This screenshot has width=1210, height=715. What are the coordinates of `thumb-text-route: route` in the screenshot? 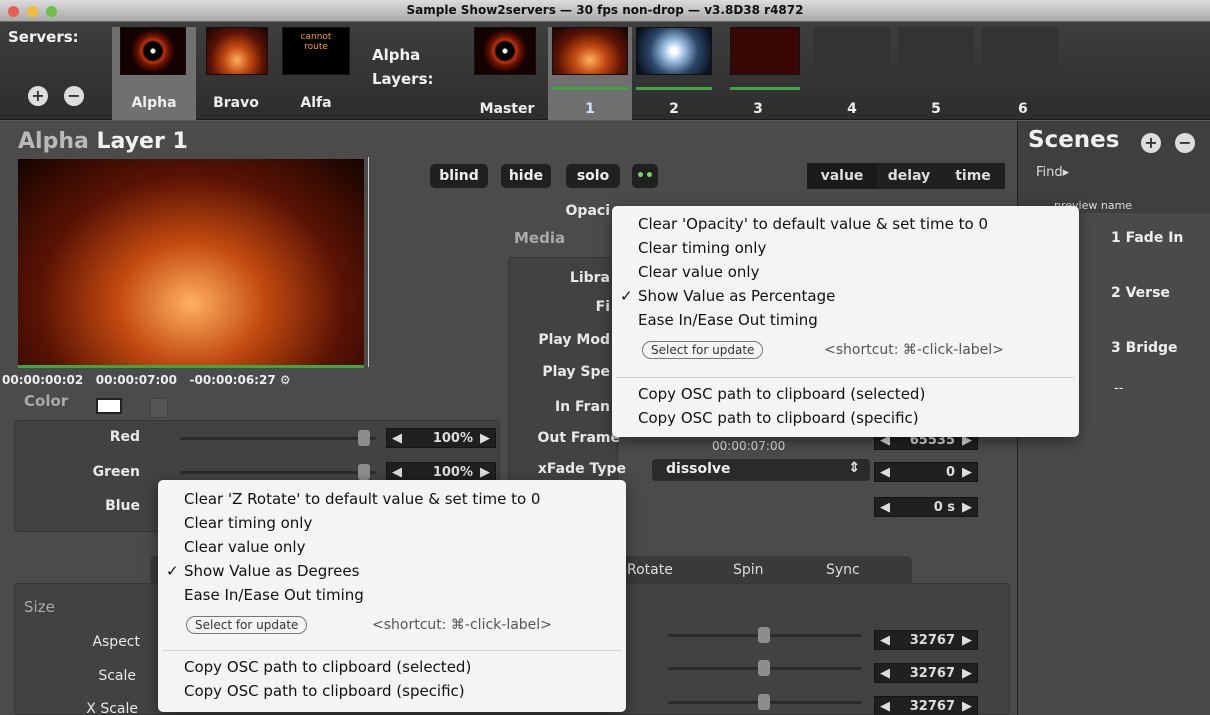 It's located at (316, 47).